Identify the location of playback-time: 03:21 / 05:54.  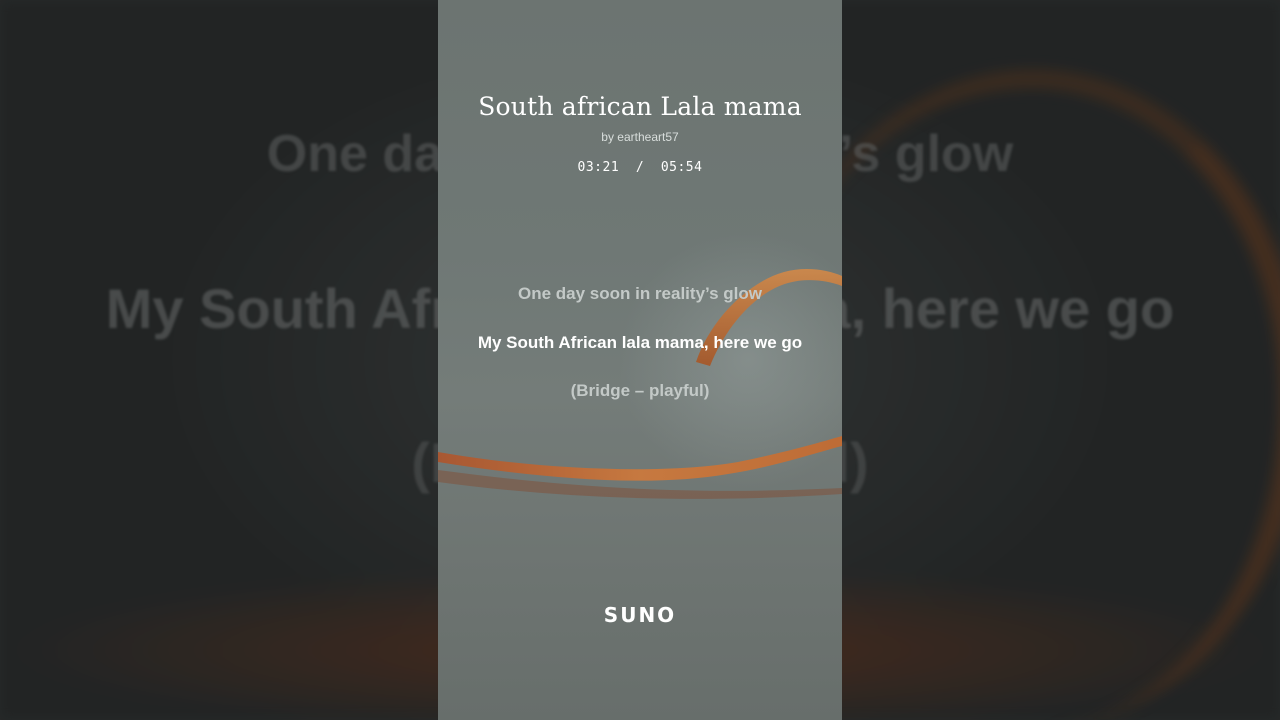
(640, 167).